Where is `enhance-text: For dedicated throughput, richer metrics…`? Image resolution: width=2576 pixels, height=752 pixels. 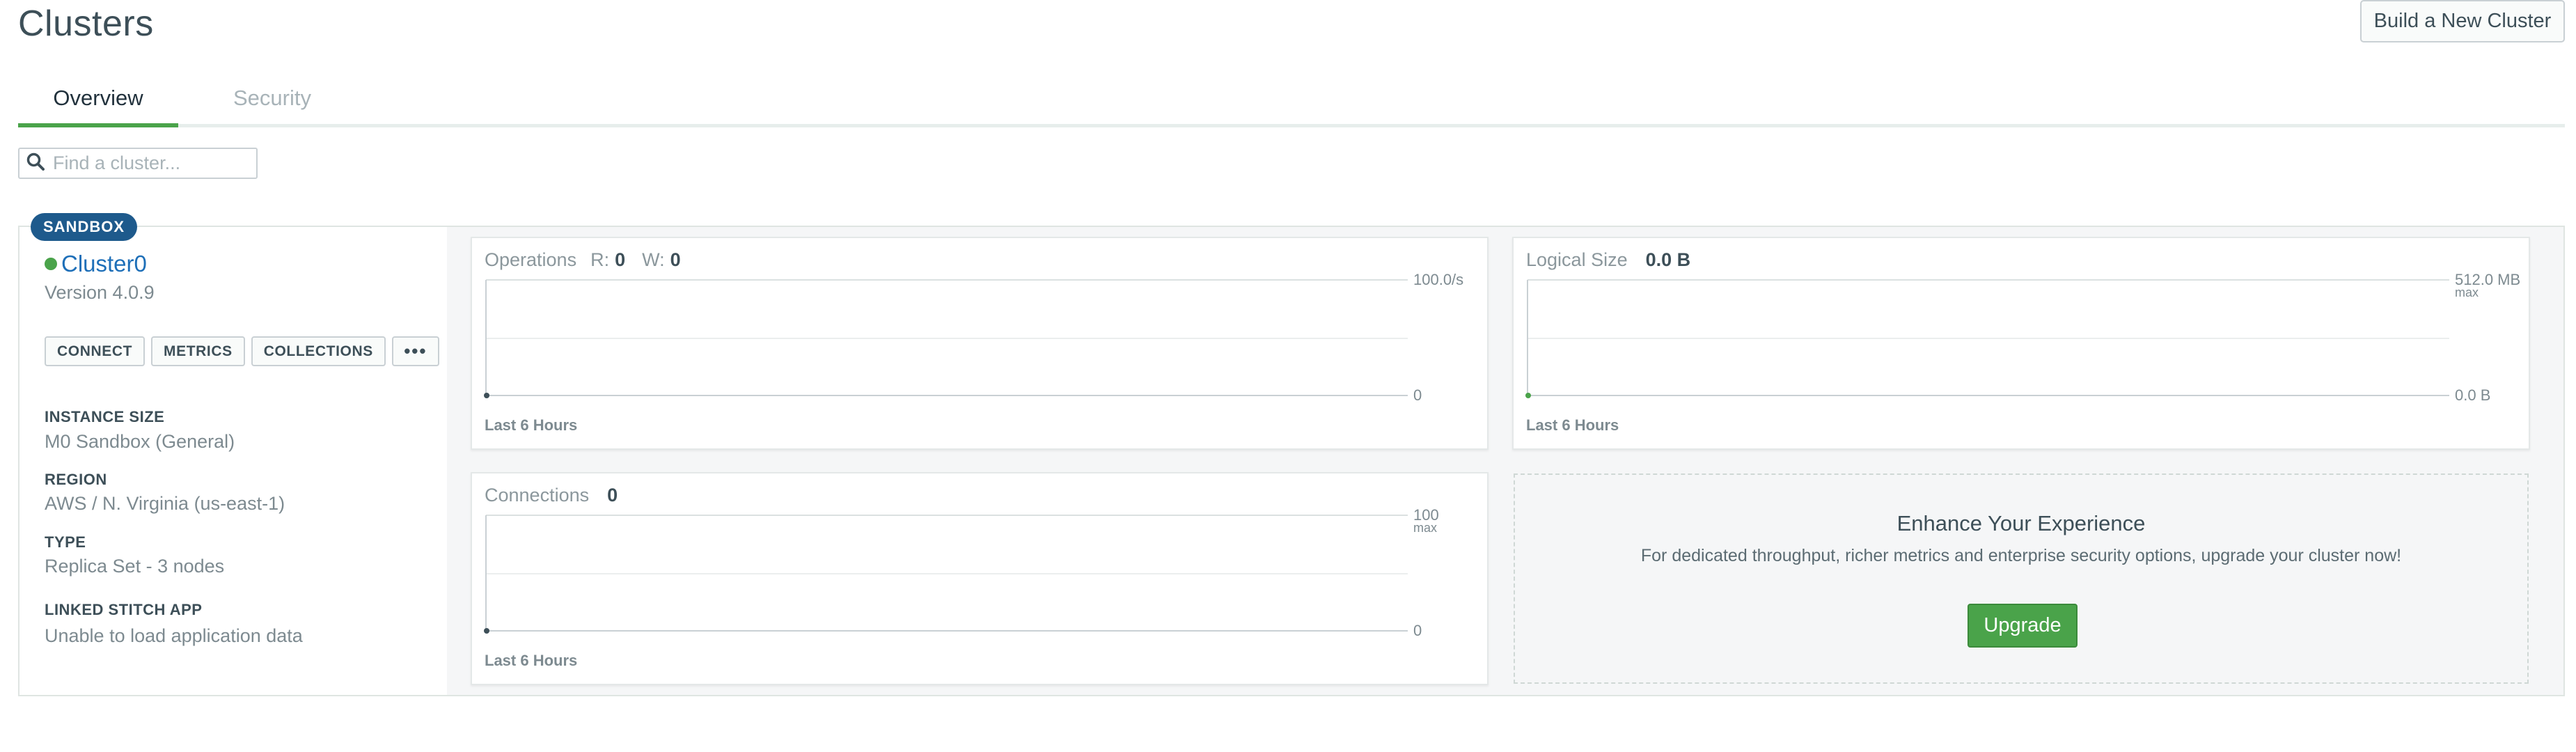 enhance-text: For dedicated throughput, richer metrics… is located at coordinates (2021, 555).